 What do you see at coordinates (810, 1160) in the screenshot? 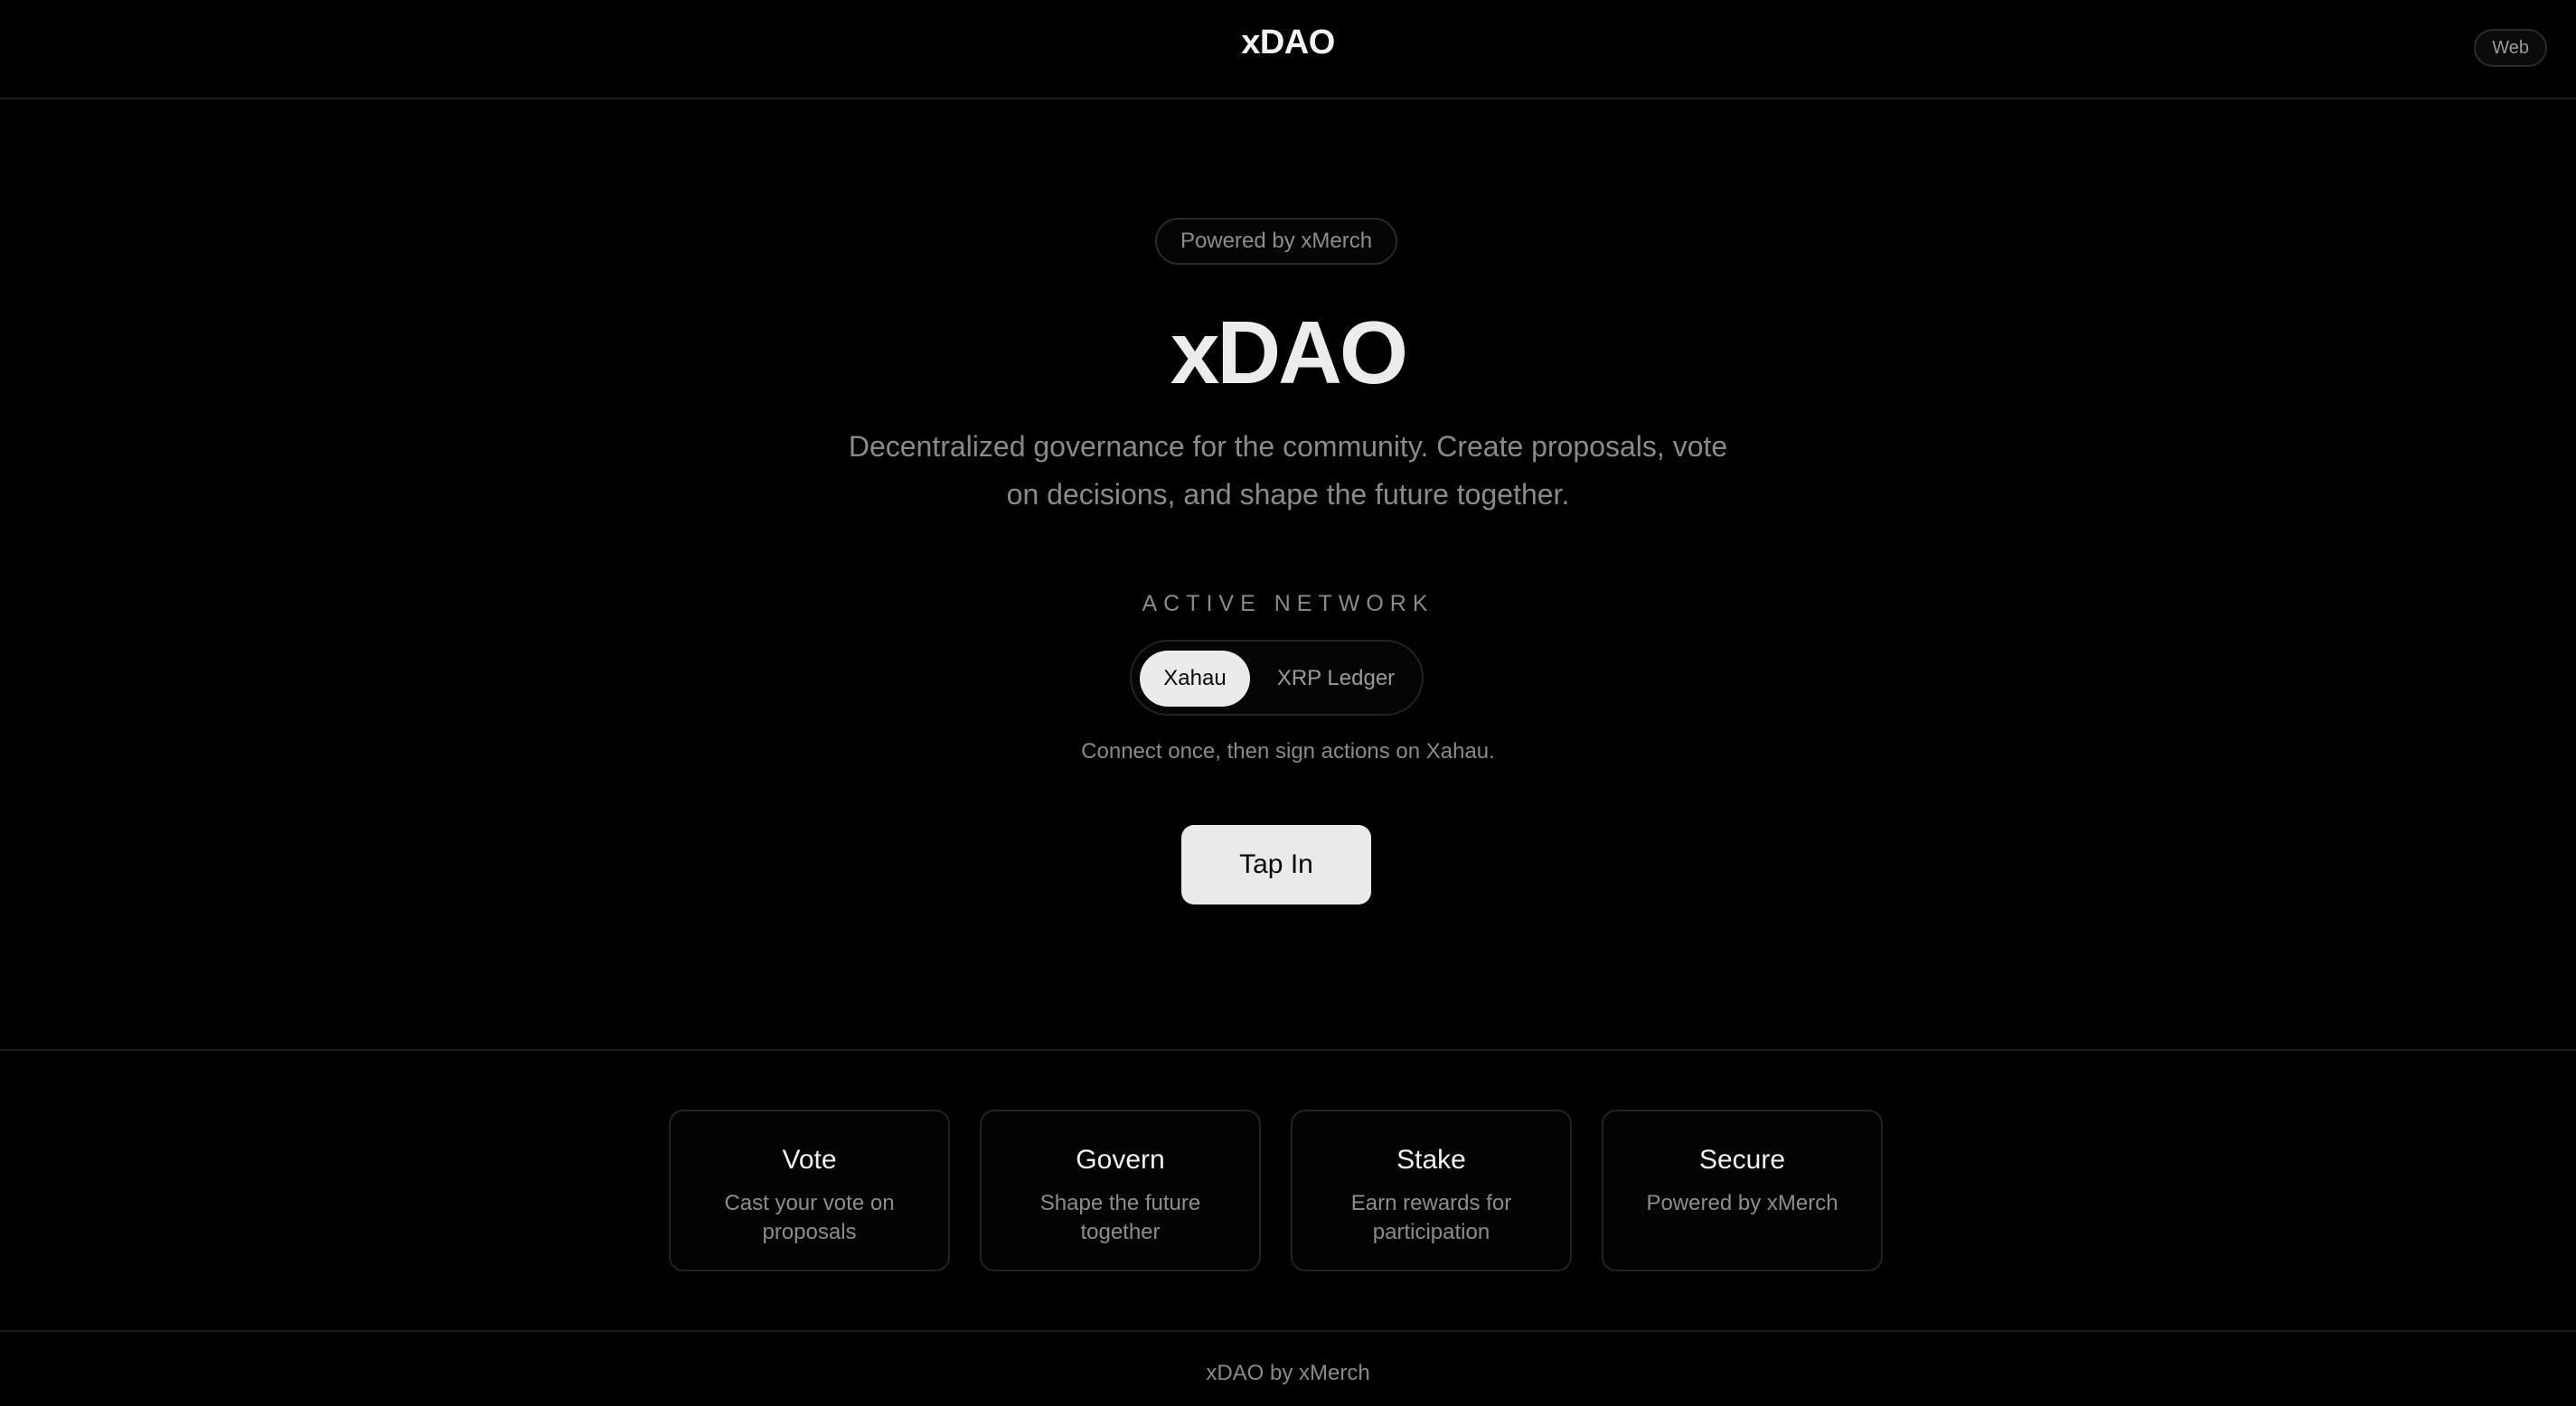
I see `feature-title: Vote` at bounding box center [810, 1160].